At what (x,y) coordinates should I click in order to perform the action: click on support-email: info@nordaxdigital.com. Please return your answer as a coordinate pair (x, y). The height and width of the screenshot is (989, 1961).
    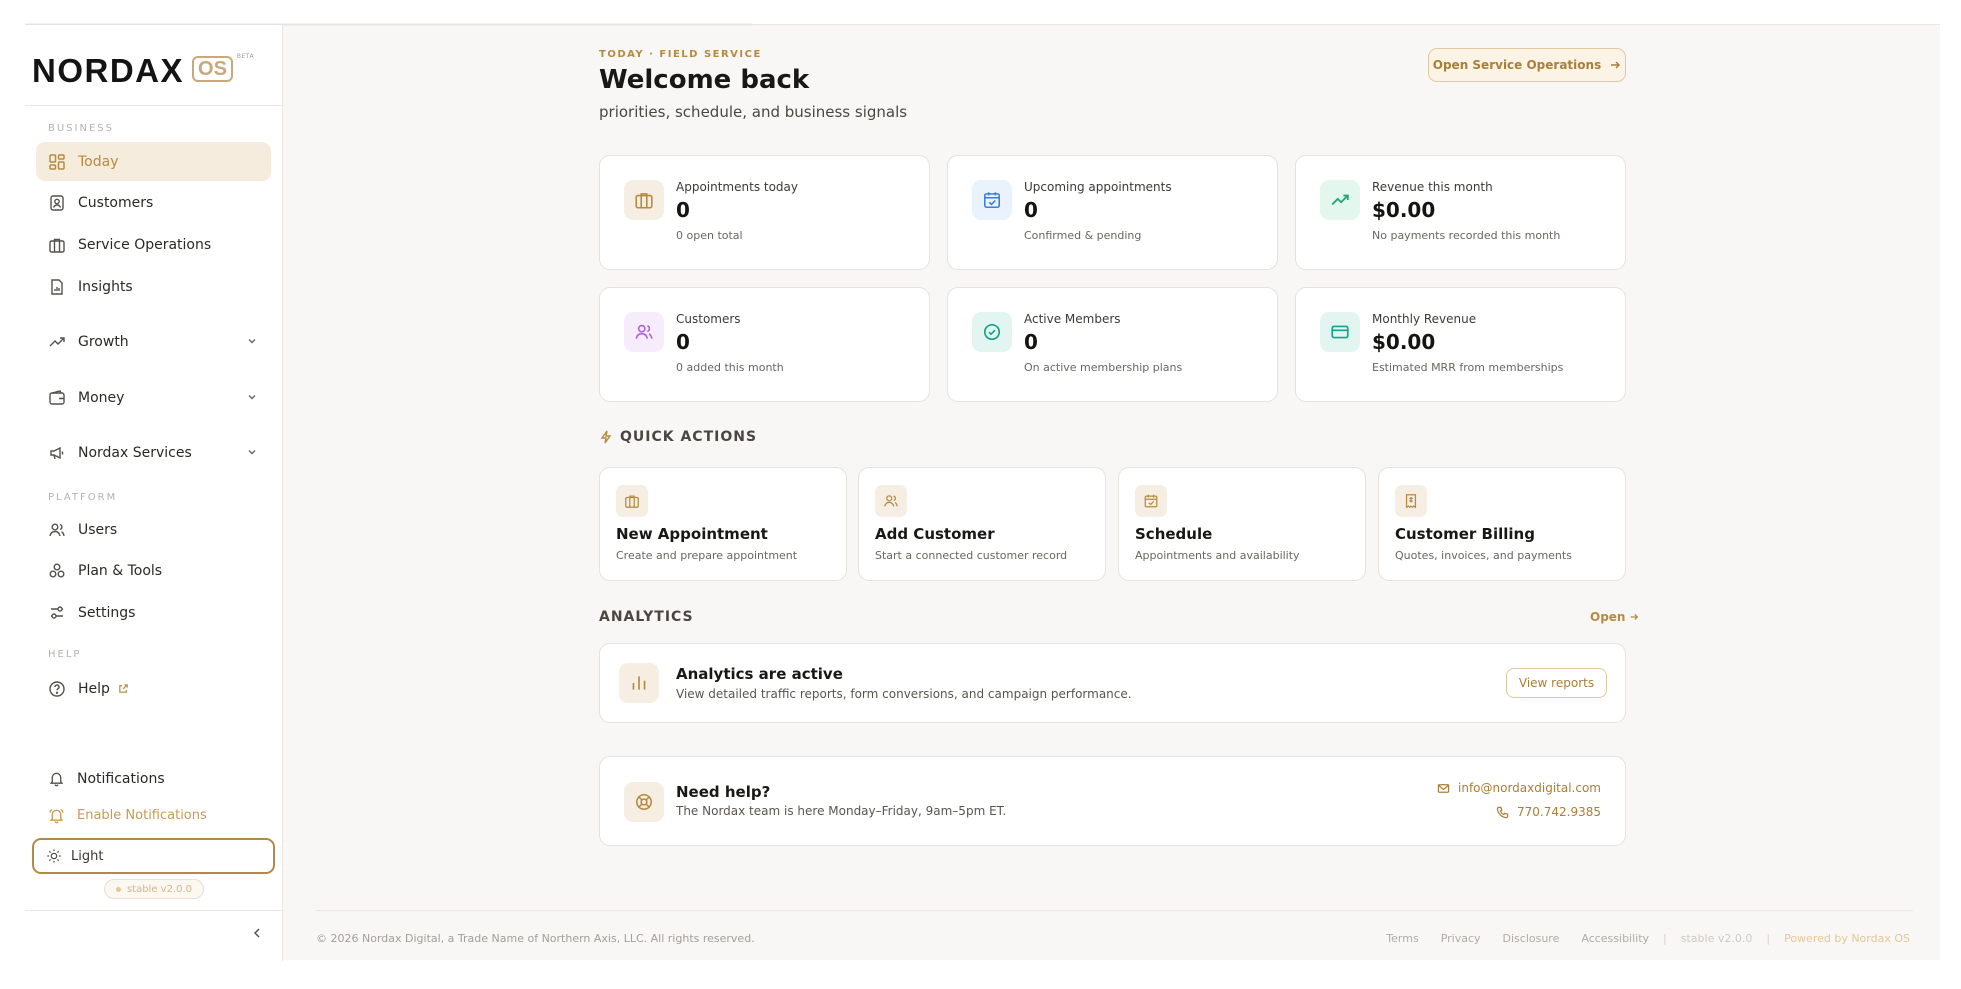
    Looking at the image, I should click on (1529, 788).